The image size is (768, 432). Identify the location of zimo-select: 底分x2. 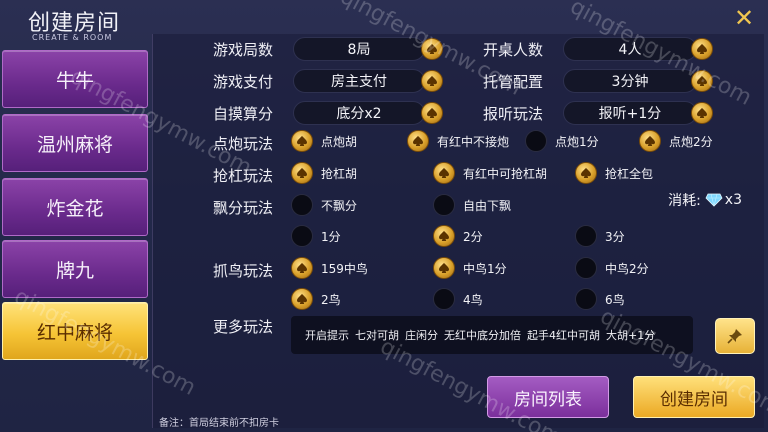
(359, 113).